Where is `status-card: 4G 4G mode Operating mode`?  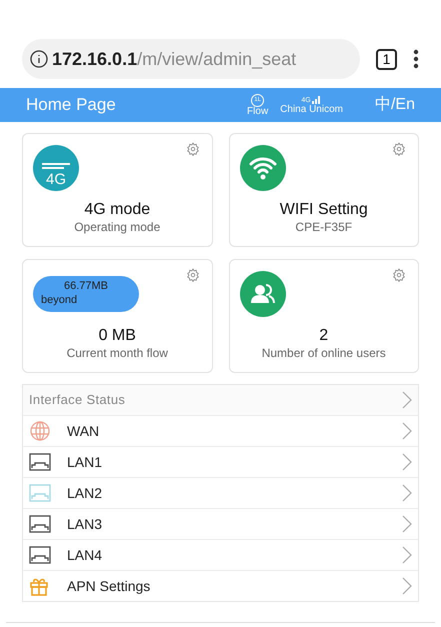 status-card: 4G 4G mode Operating mode is located at coordinates (117, 190).